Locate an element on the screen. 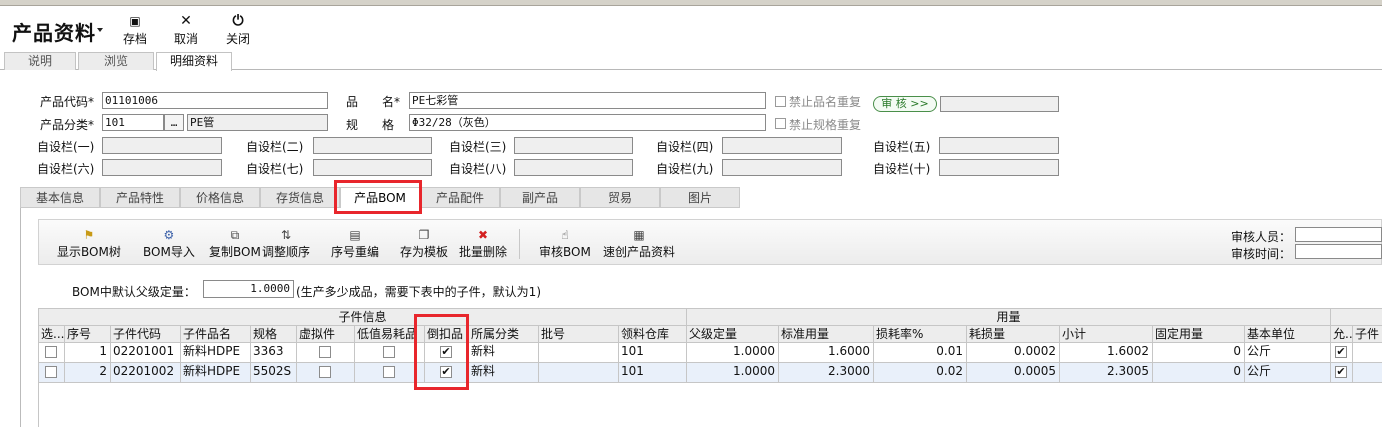  cell-seq: 2 is located at coordinates (88, 373).